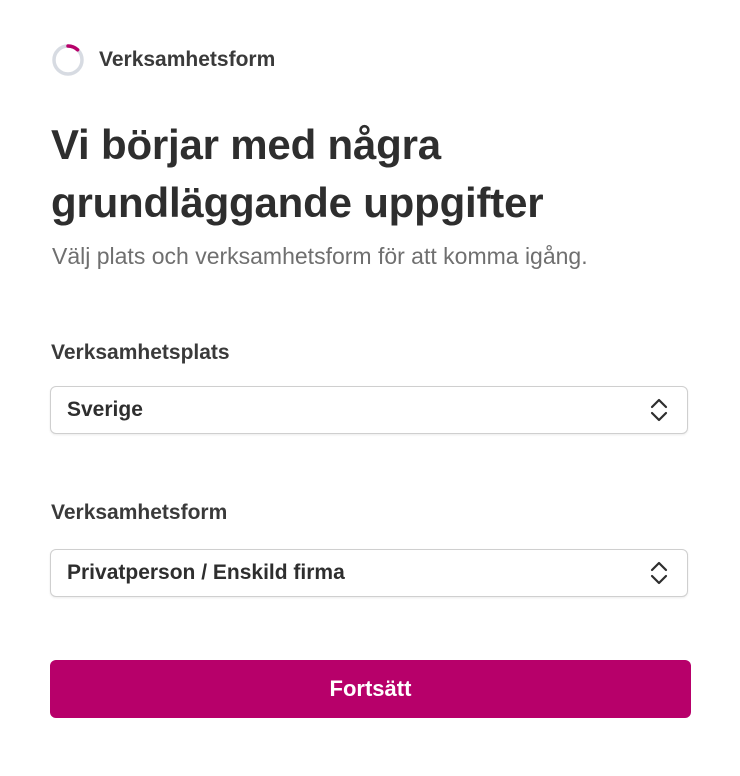 This screenshot has height=776, width=740. Describe the element at coordinates (68, 60) in the screenshot. I see `progress-ring-icon` at that location.